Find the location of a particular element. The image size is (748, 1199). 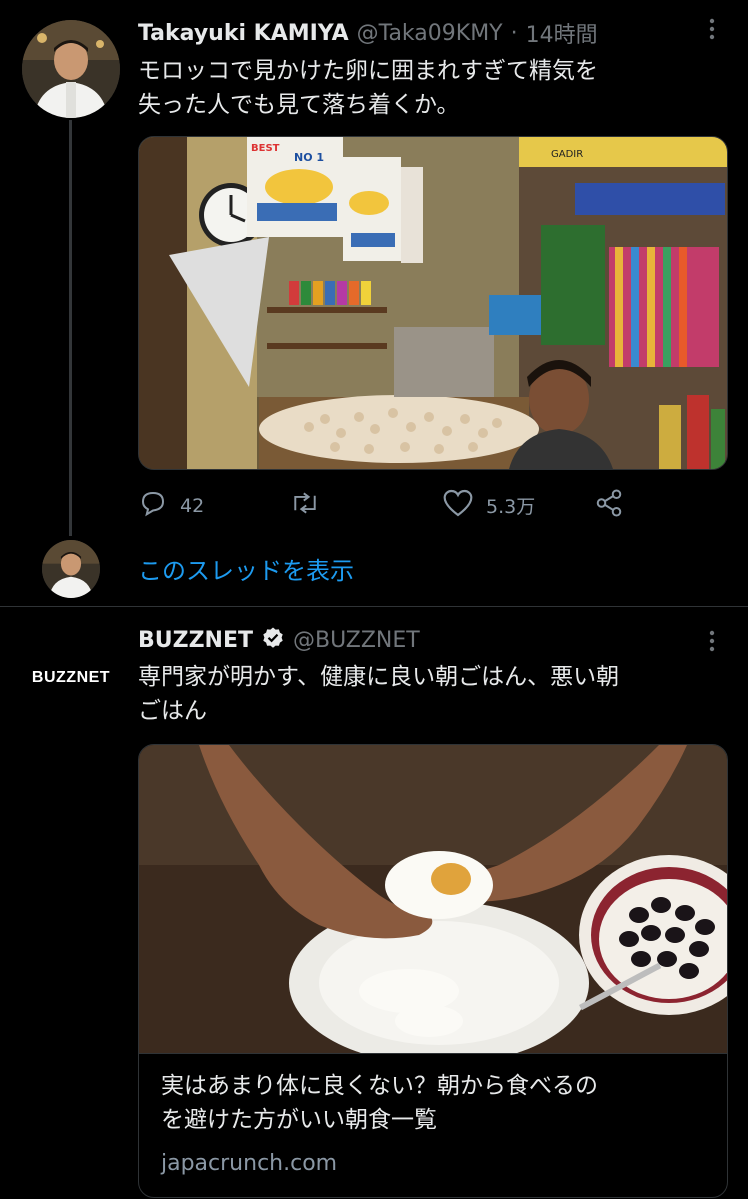

avatar-buzznet: BUZZNET is located at coordinates (71, 678).